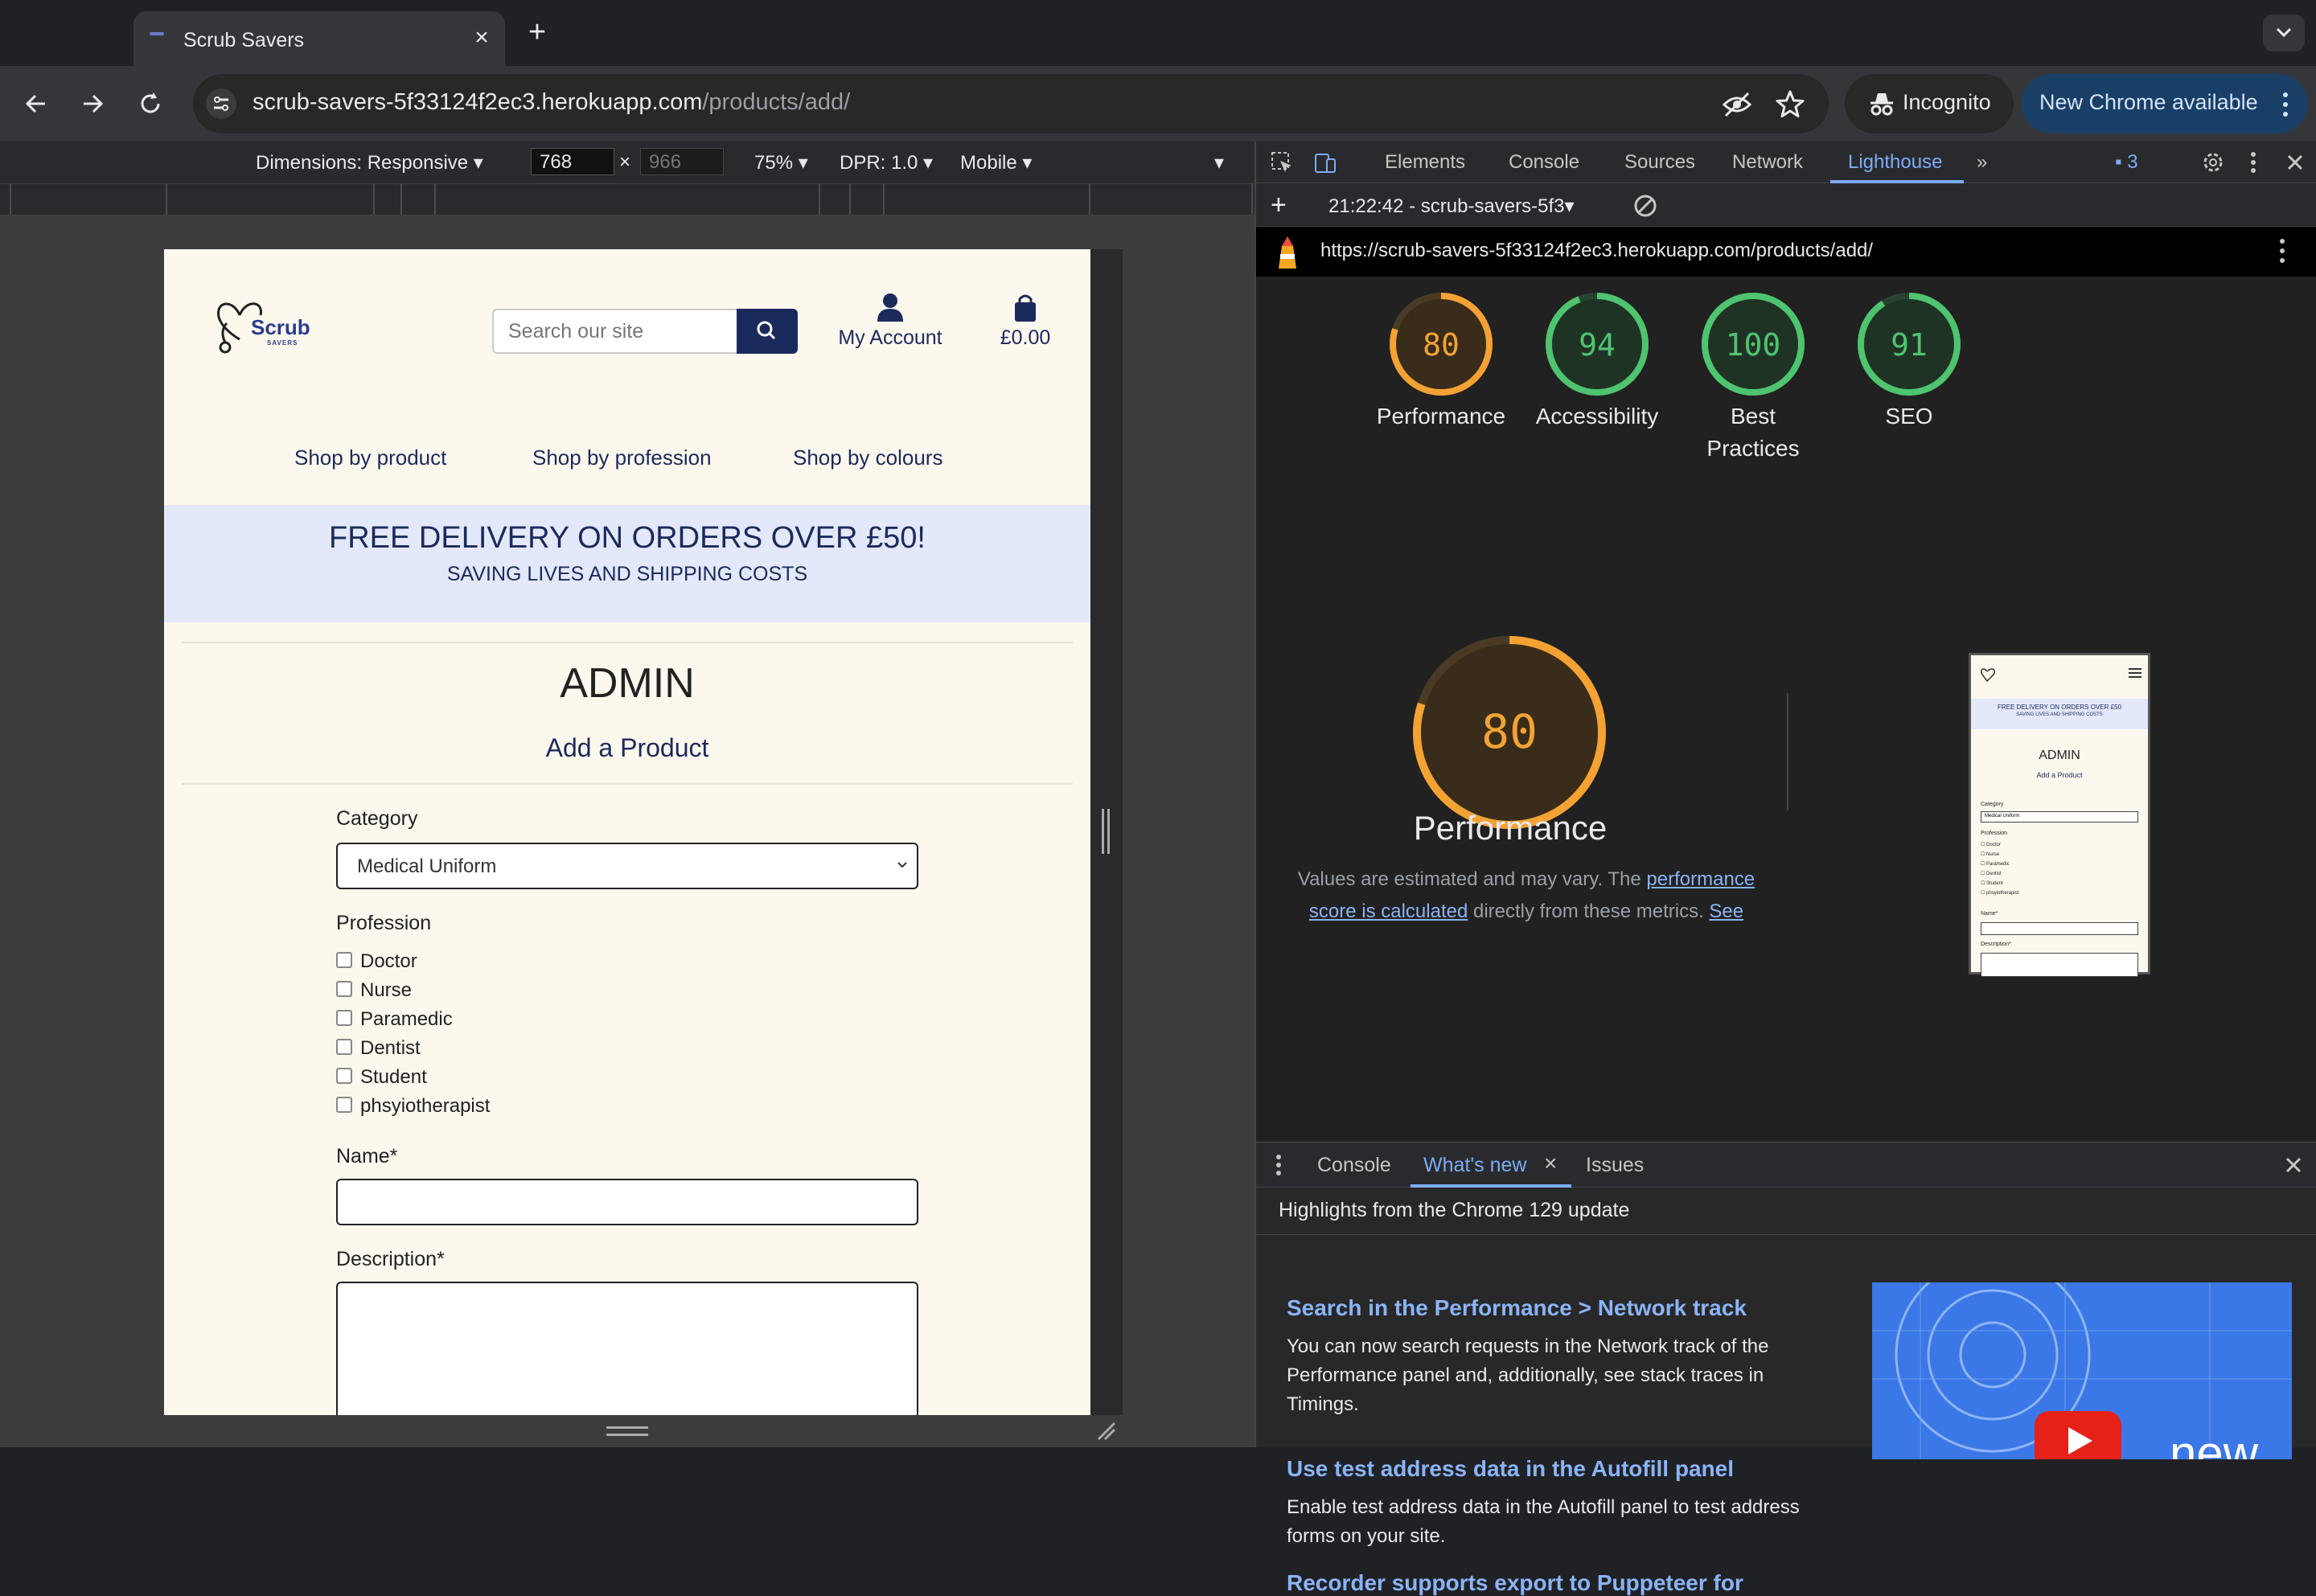 The width and height of the screenshot is (2316, 1596). What do you see at coordinates (1767, 162) in the screenshot?
I see `tab-network: Network` at bounding box center [1767, 162].